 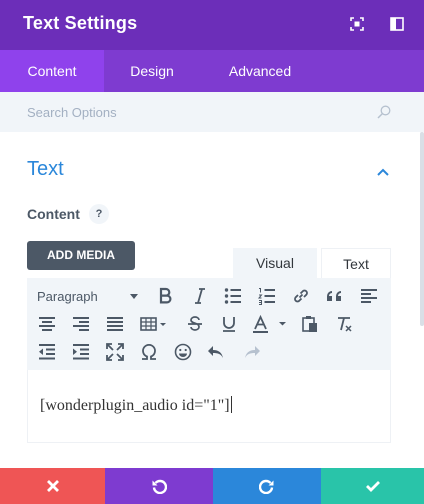 I want to click on strikethrough-icon, so click(x=195, y=324).